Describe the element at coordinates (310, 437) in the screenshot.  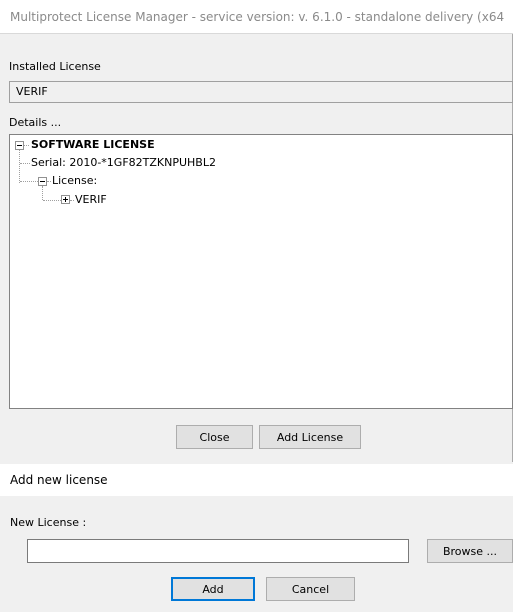
I see `add-license-button: Add License` at that location.